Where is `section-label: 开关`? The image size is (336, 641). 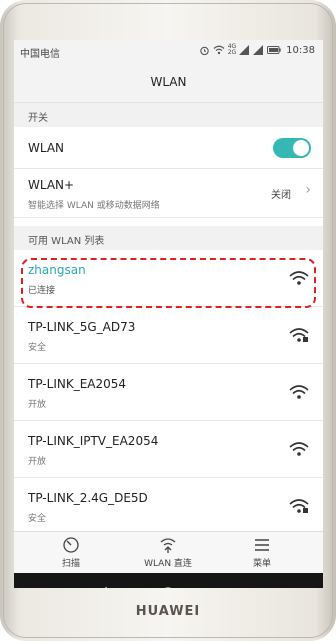 section-label: 开关 is located at coordinates (38, 118).